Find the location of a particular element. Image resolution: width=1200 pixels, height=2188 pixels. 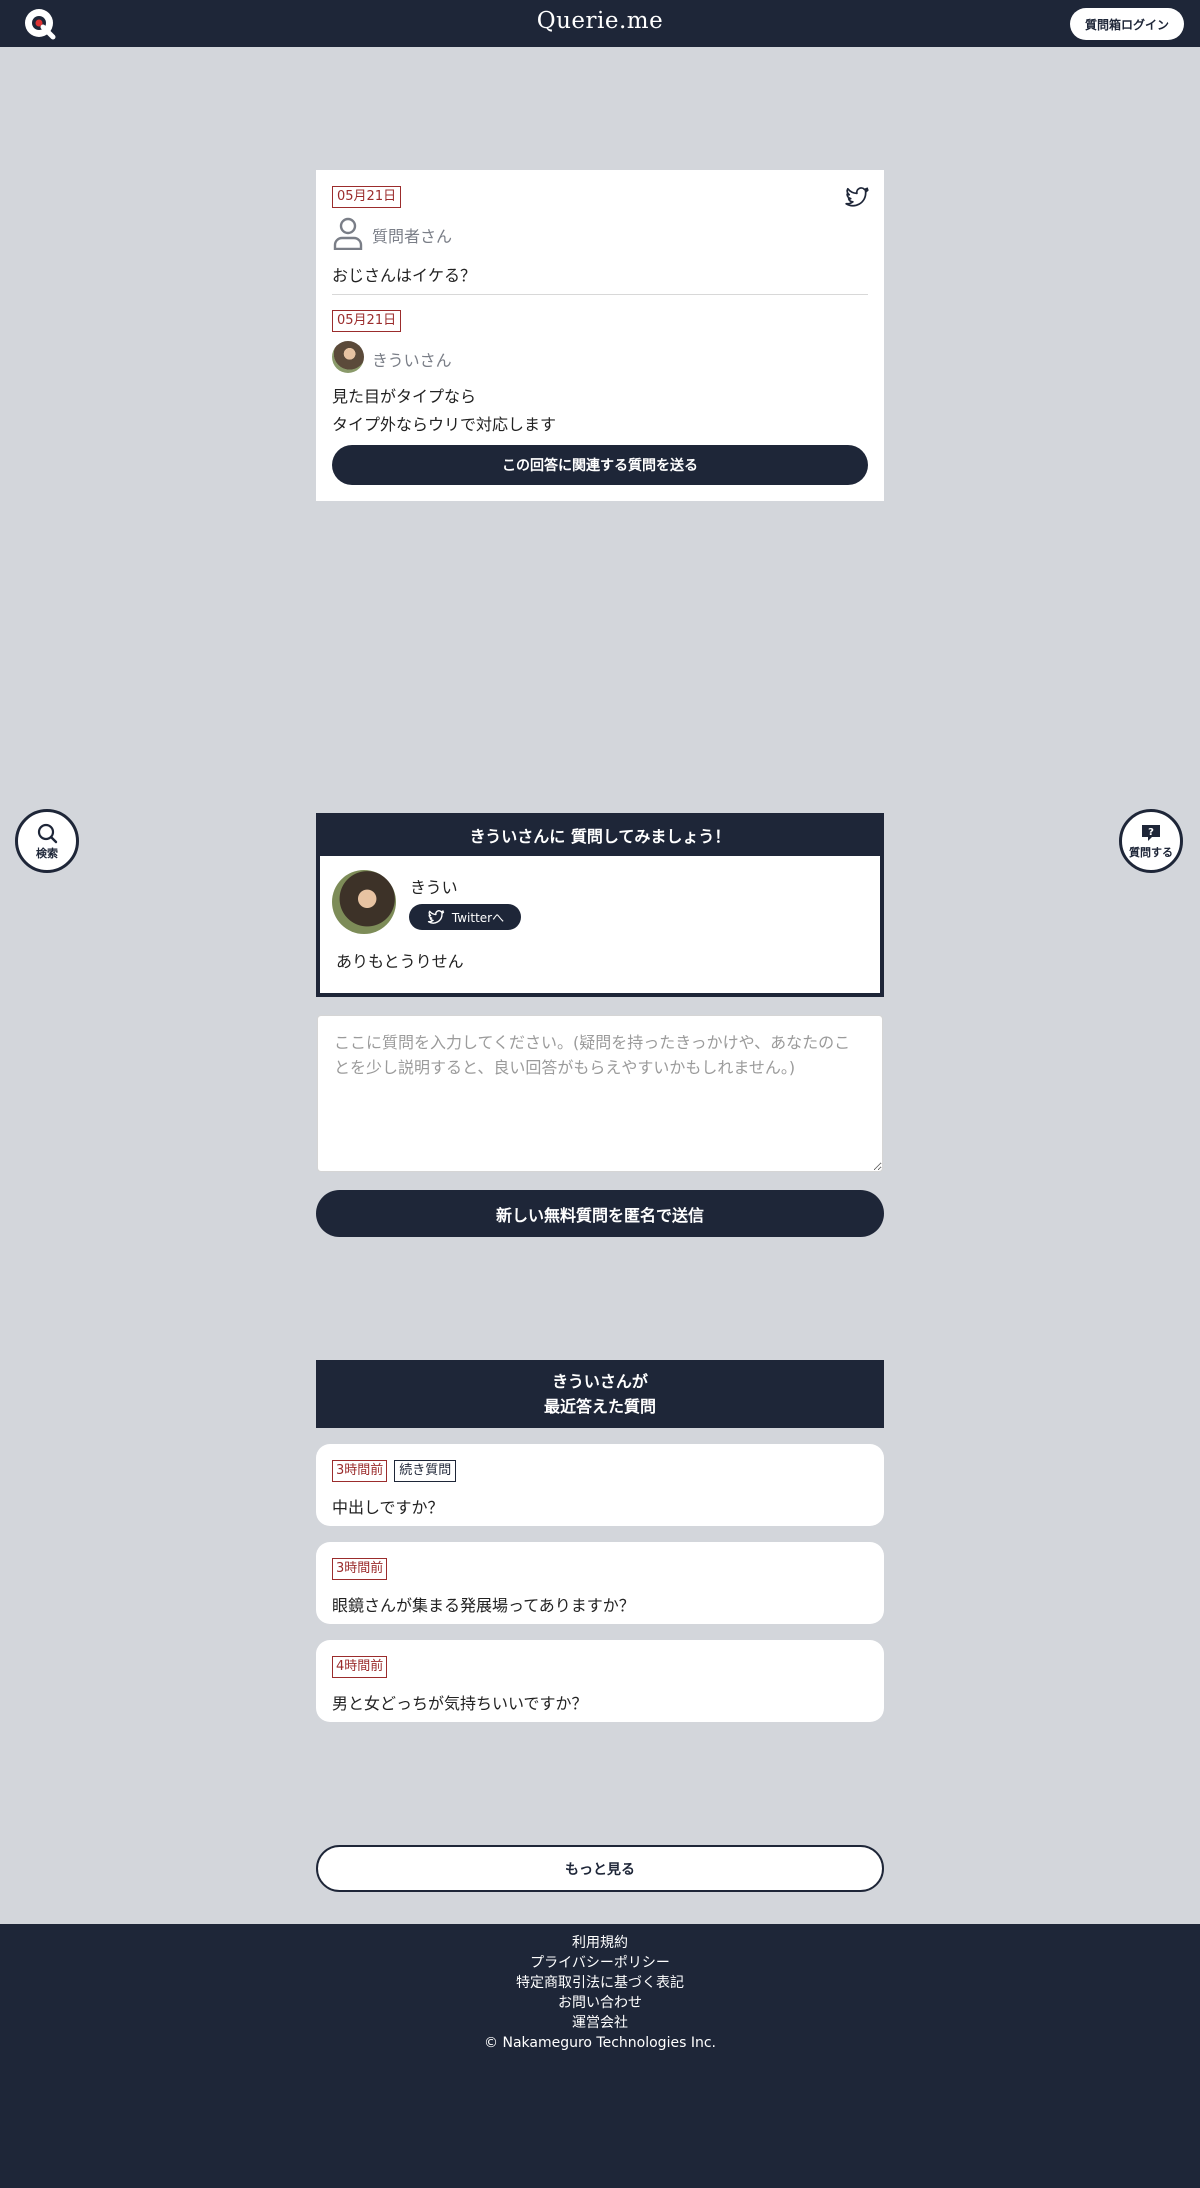

profile-card: きうい Twitterへ ありもとうりせん is located at coordinates (600, 924).